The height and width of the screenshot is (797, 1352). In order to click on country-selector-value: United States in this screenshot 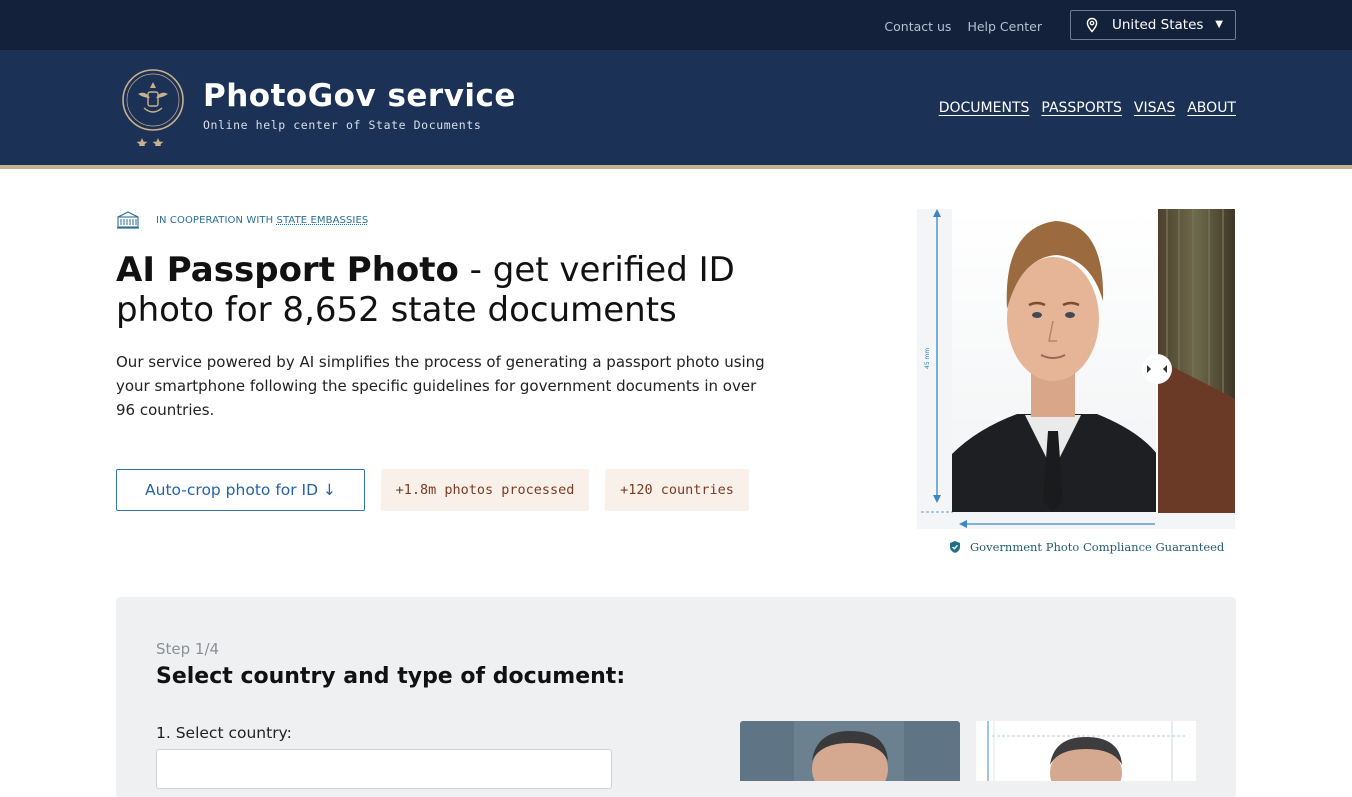, I will do `click(1158, 25)`.